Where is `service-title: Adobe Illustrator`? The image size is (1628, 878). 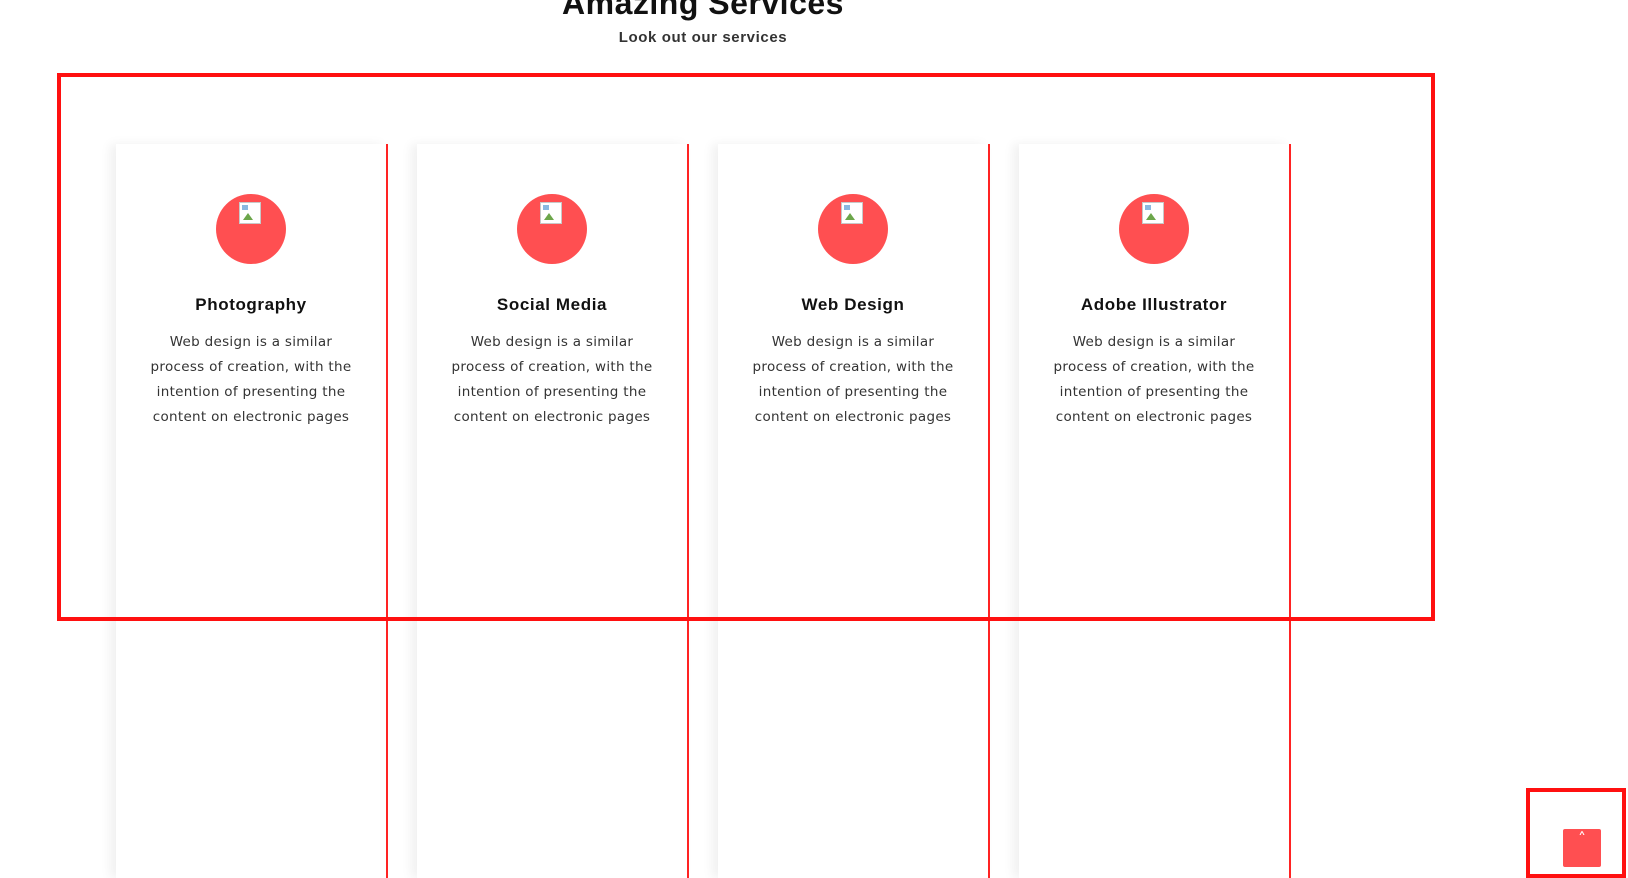
service-title: Adobe Illustrator is located at coordinates (1154, 304).